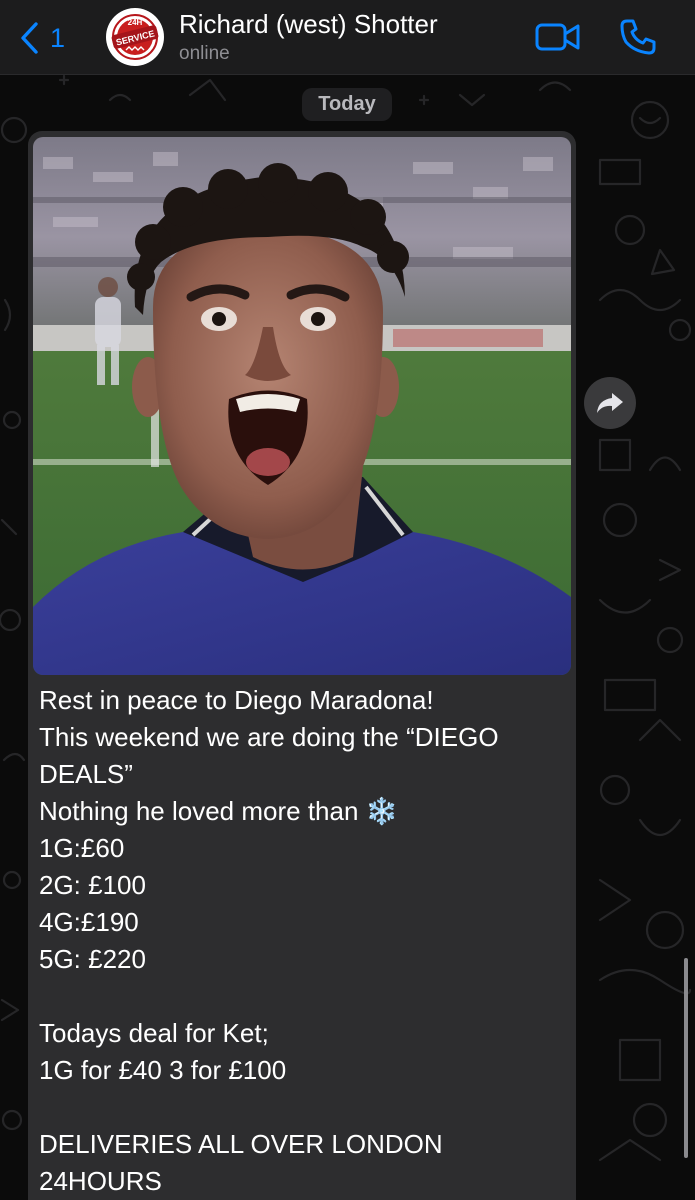 The image size is (695, 1200). Describe the element at coordinates (686, 1058) in the screenshot. I see `scrollbar` at that location.